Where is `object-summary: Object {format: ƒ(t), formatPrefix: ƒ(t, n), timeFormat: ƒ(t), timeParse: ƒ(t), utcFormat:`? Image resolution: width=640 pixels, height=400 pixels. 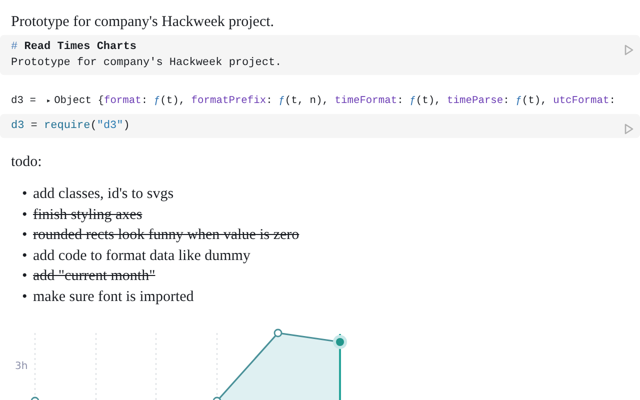
object-summary: Object {format: ƒ(t), formatPrefix: ƒ(t, n), timeFormat: ƒ(t), timeParse: ƒ(t), utcFormat: is located at coordinates (335, 101).